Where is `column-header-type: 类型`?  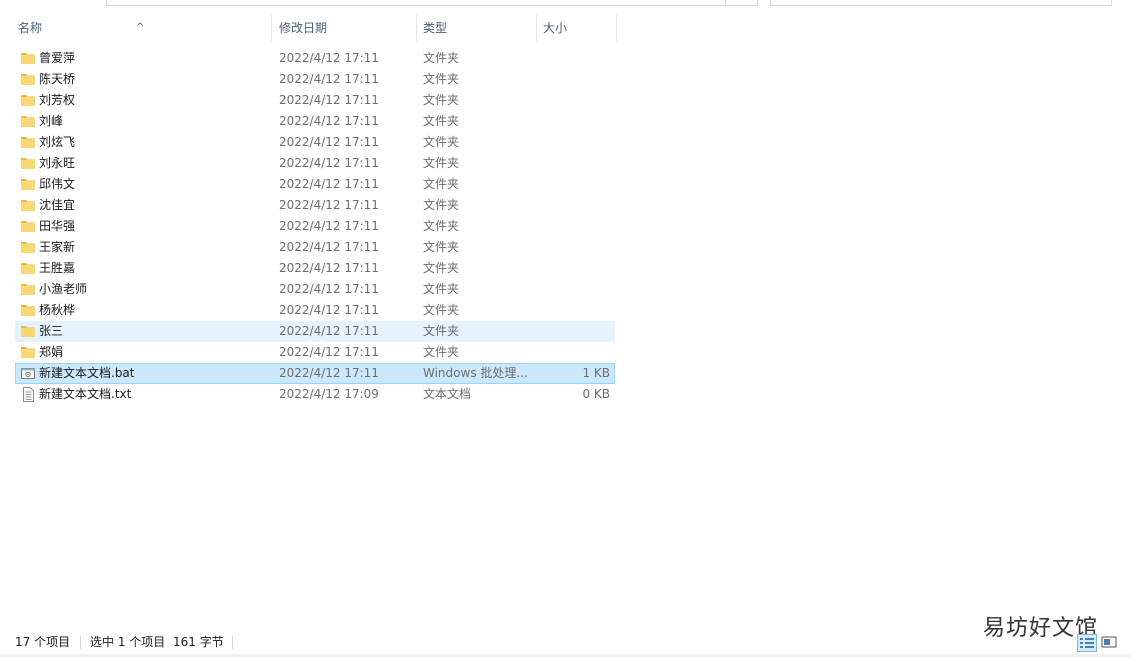
column-header-type: 类型 is located at coordinates (477, 28).